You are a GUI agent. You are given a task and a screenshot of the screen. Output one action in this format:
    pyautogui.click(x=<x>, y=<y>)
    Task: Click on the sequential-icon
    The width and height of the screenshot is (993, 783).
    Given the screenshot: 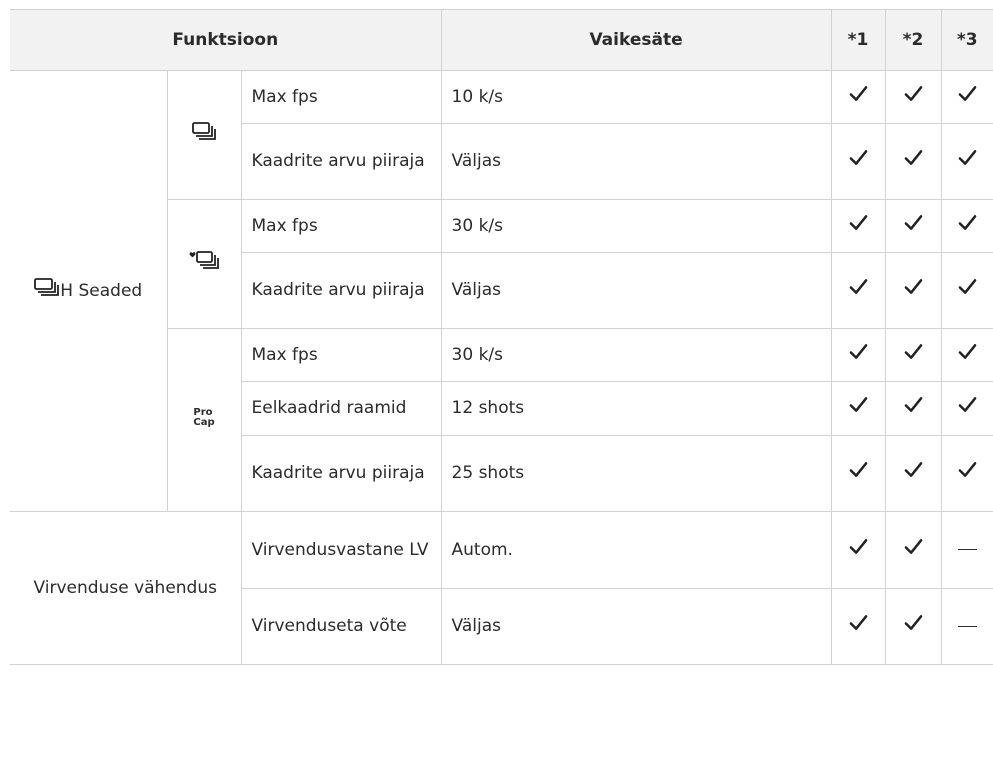 What is the action you would take?
    pyautogui.click(x=204, y=135)
    